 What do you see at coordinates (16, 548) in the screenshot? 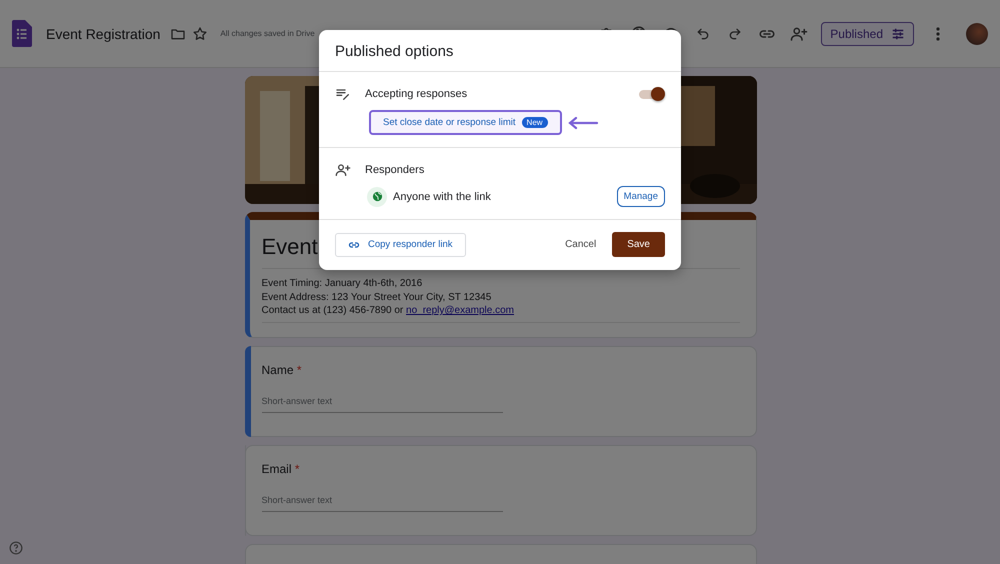
I see `help-icon` at bounding box center [16, 548].